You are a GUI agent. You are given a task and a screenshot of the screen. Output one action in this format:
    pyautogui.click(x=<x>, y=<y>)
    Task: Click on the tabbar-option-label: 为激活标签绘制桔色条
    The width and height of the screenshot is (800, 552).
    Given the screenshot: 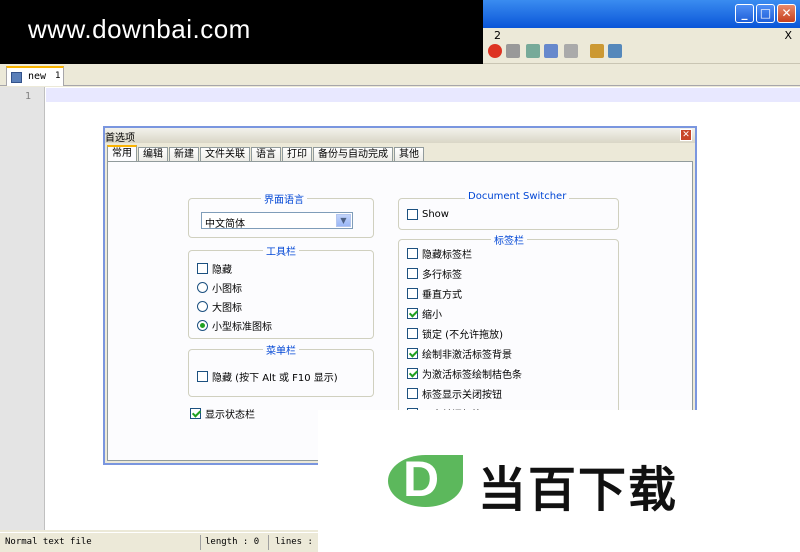 What is the action you would take?
    pyautogui.click(x=472, y=375)
    